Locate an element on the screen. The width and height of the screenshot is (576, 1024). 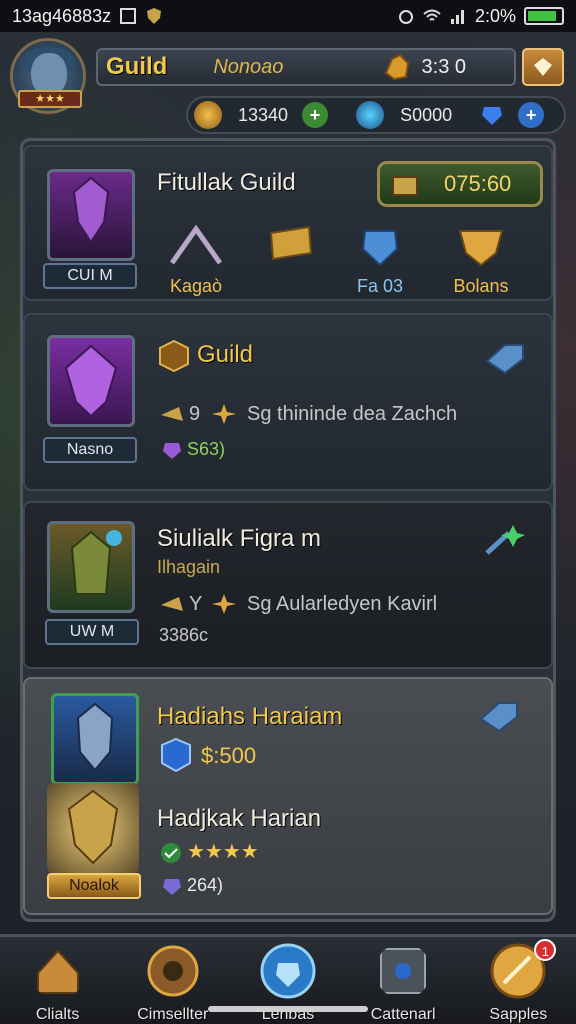
guild-amount-box: 075:60 is located at coordinates (460, 184).